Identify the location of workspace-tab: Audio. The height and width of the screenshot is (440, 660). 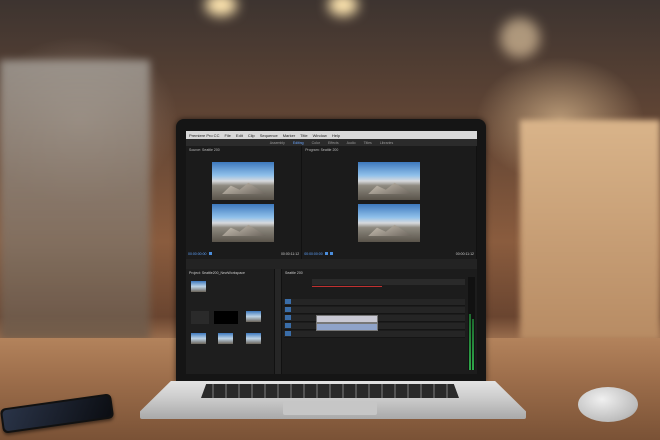
(351, 143).